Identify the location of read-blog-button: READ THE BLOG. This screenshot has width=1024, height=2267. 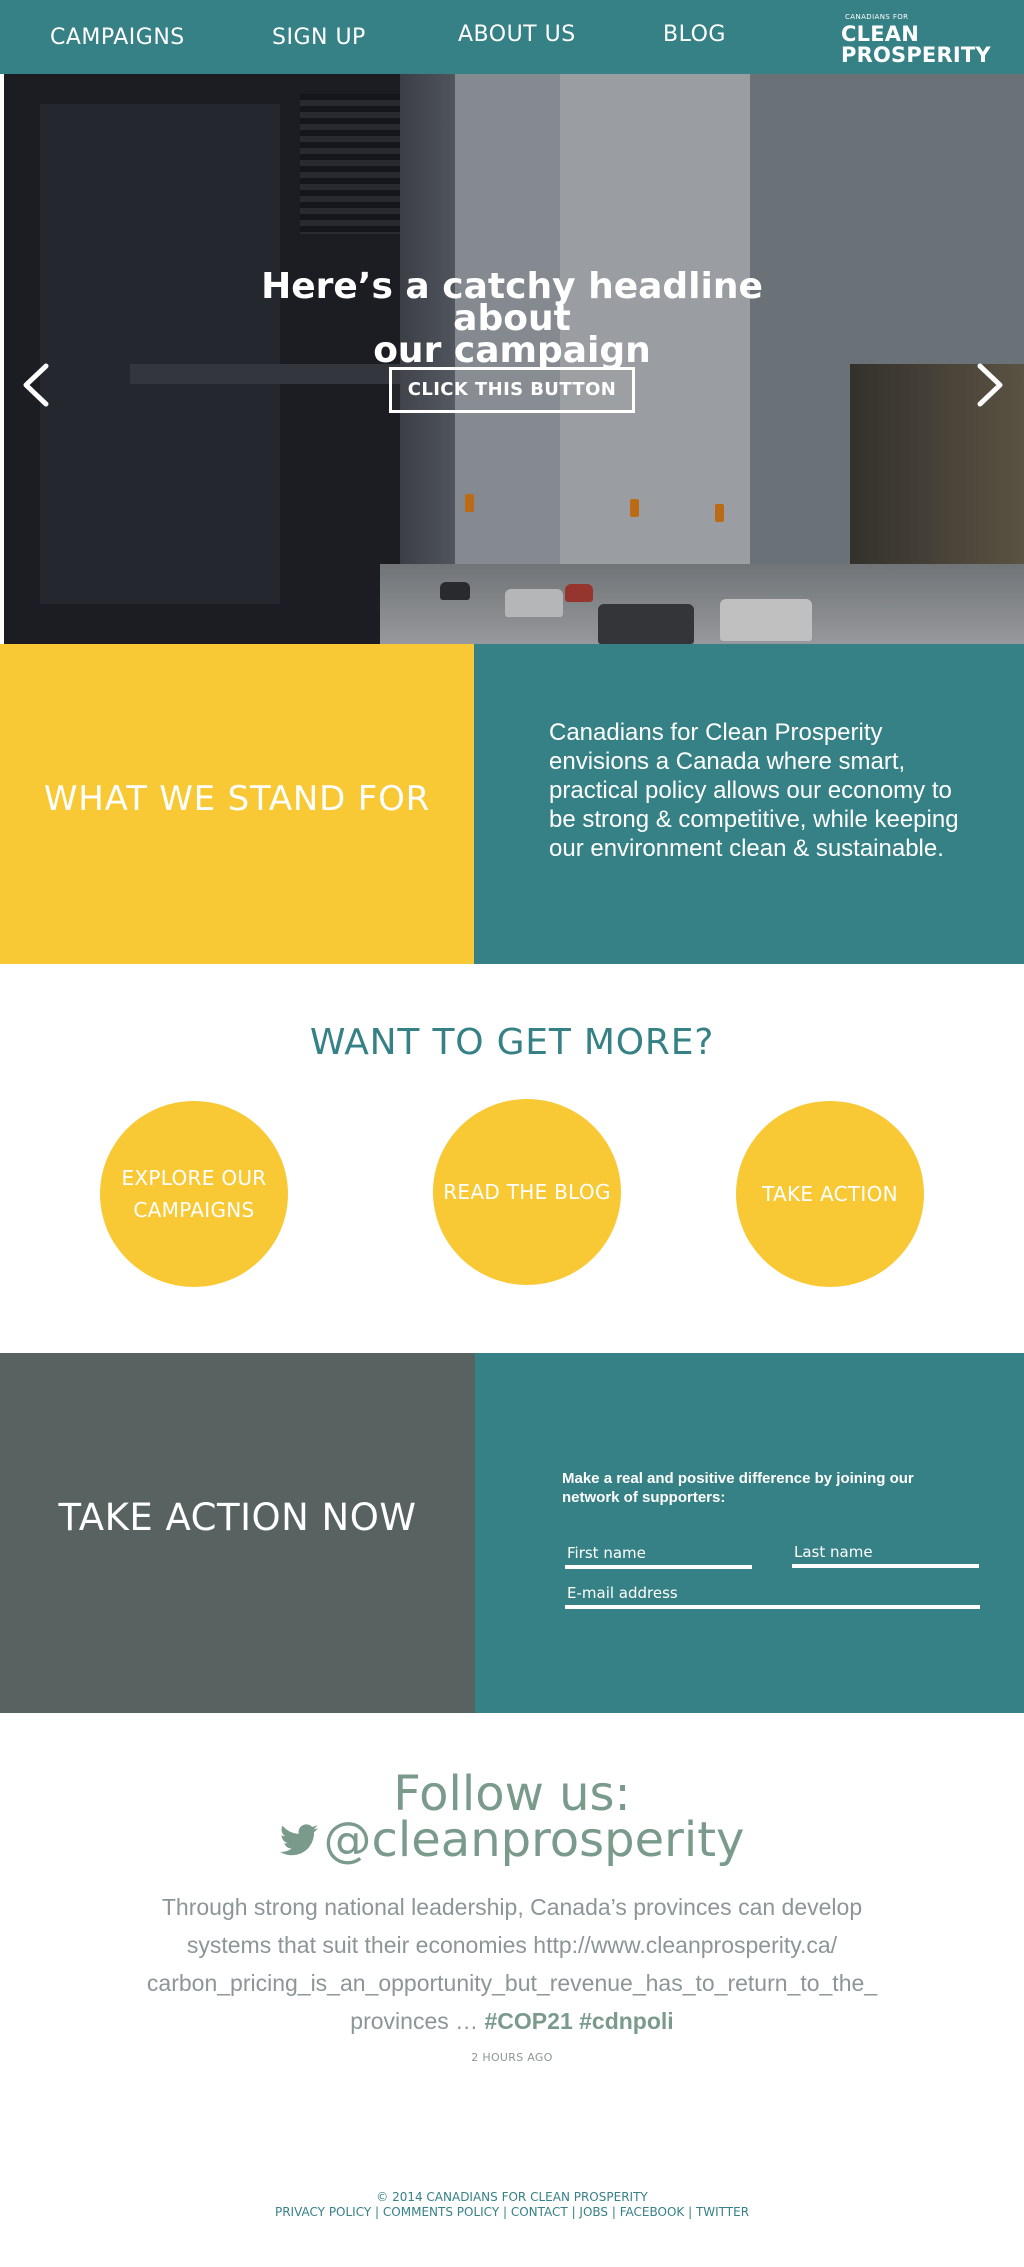
(527, 1192).